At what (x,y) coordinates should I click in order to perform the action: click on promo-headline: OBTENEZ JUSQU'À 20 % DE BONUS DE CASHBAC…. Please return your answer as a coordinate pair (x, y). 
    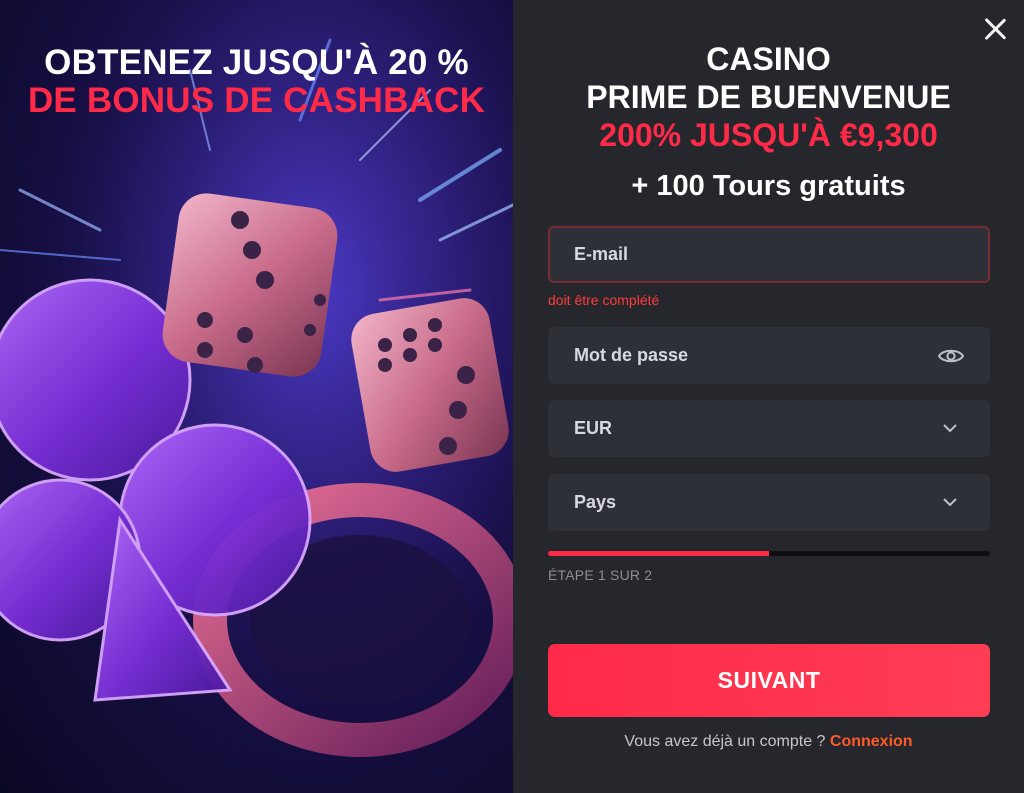
    Looking at the image, I should click on (256, 82).